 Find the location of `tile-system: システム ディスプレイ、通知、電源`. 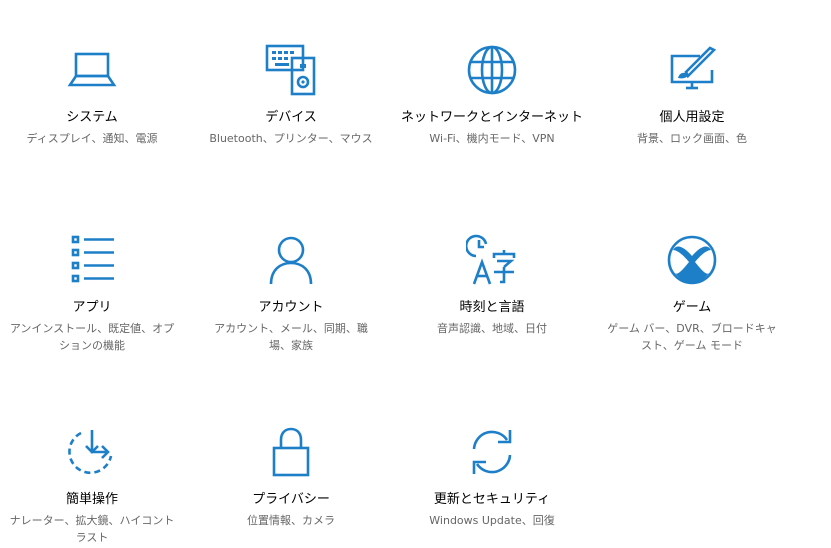

tile-system: システム ディスプレイ、通知、電源 is located at coordinates (92, 95).